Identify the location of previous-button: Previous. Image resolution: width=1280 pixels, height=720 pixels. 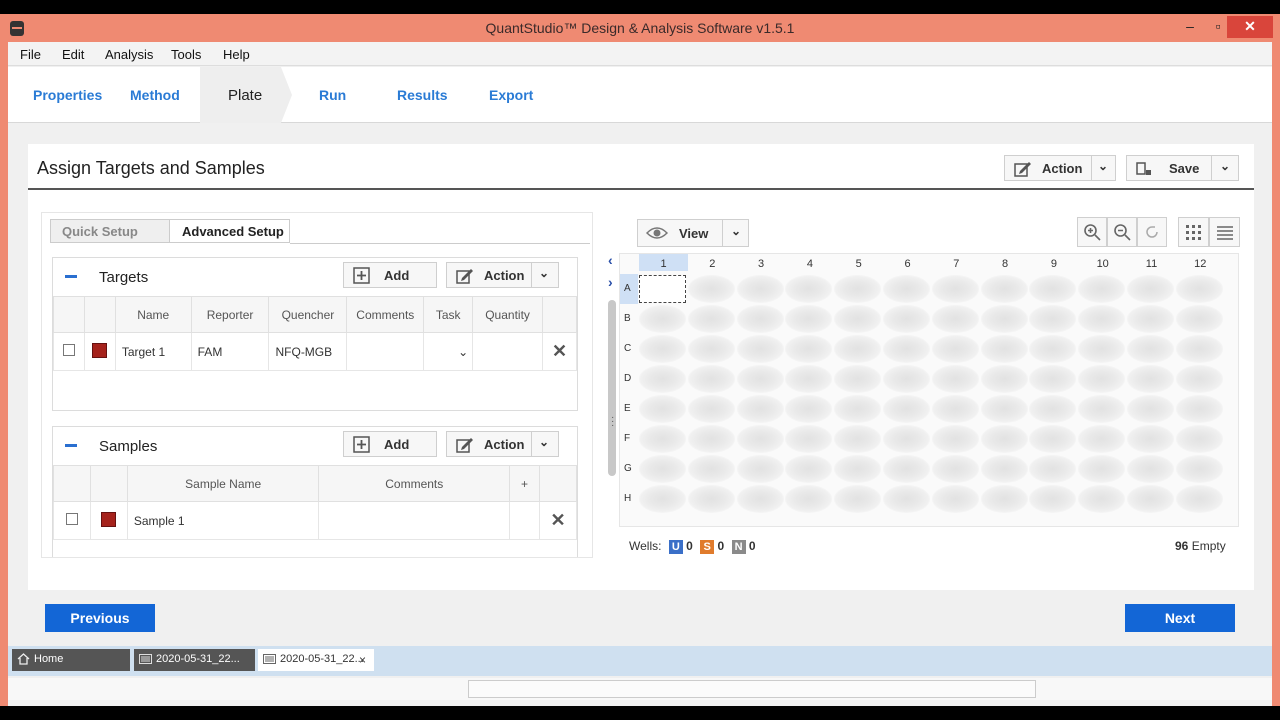
(100, 618).